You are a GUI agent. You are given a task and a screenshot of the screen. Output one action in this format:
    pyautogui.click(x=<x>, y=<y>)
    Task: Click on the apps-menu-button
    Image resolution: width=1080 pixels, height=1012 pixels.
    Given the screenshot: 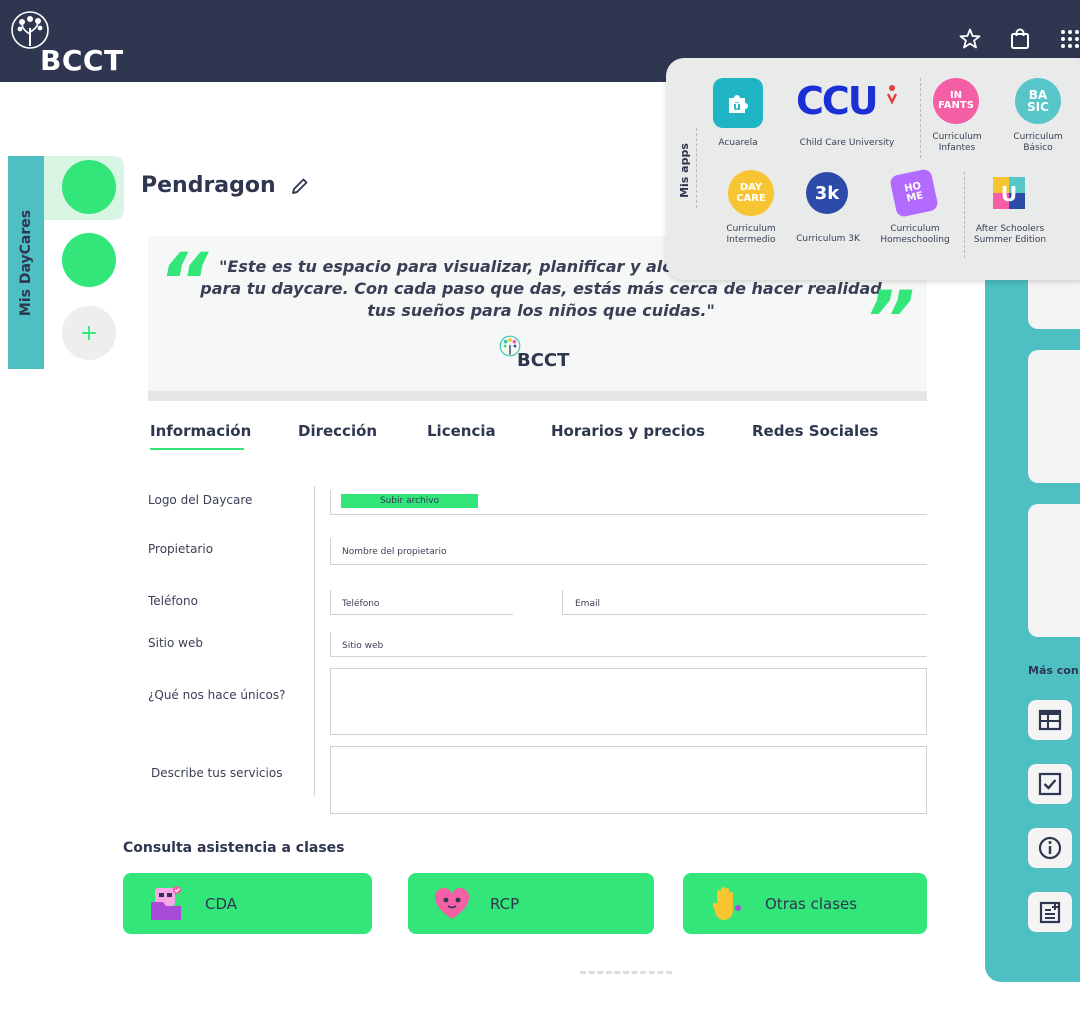 What is the action you would take?
    pyautogui.click(x=1067, y=39)
    